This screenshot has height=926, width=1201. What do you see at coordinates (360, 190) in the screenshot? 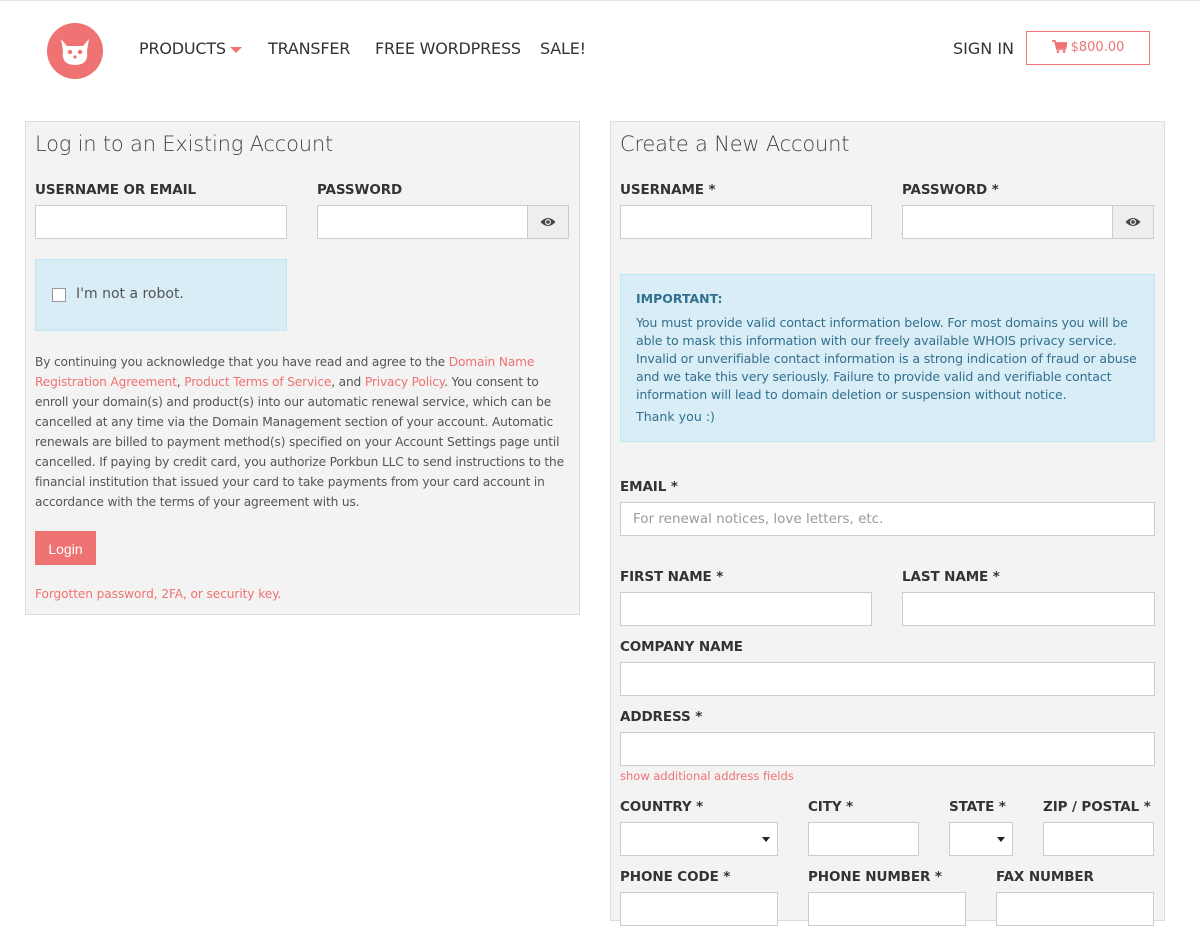
I see `login-password-label: PASSWORD` at bounding box center [360, 190].